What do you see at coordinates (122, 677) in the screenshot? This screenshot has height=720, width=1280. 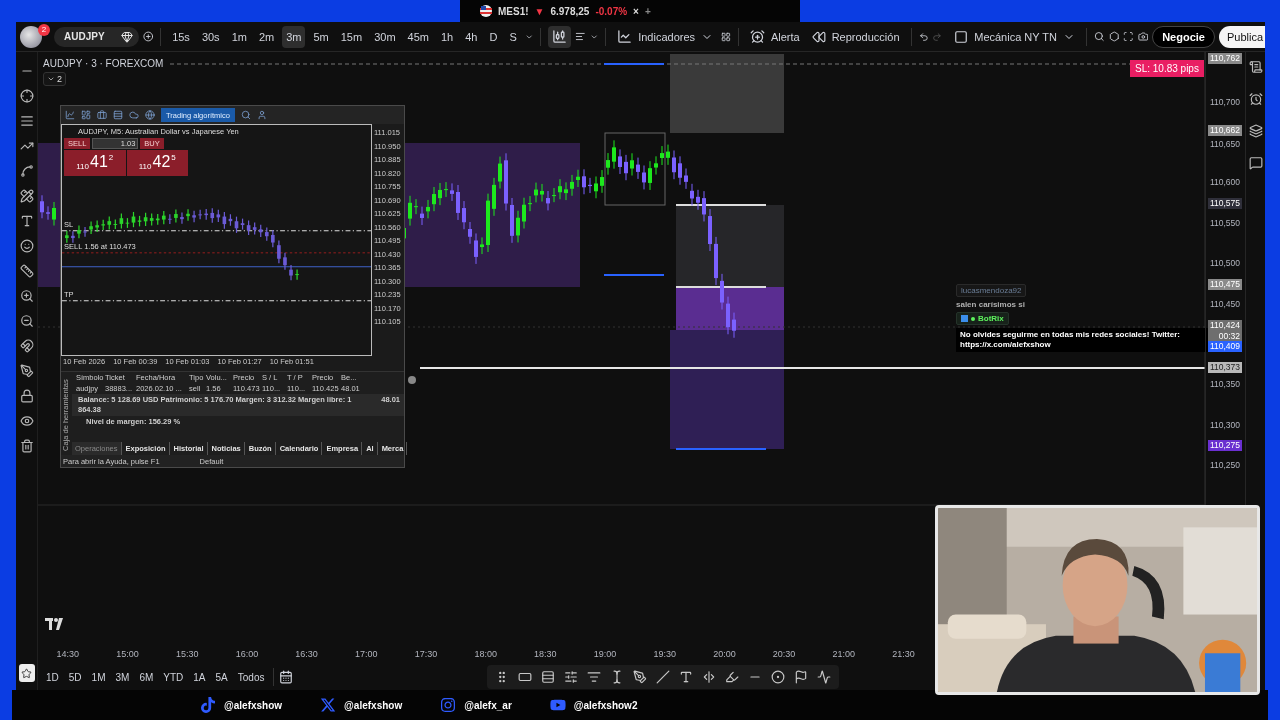 I see `range-button: 3M` at bounding box center [122, 677].